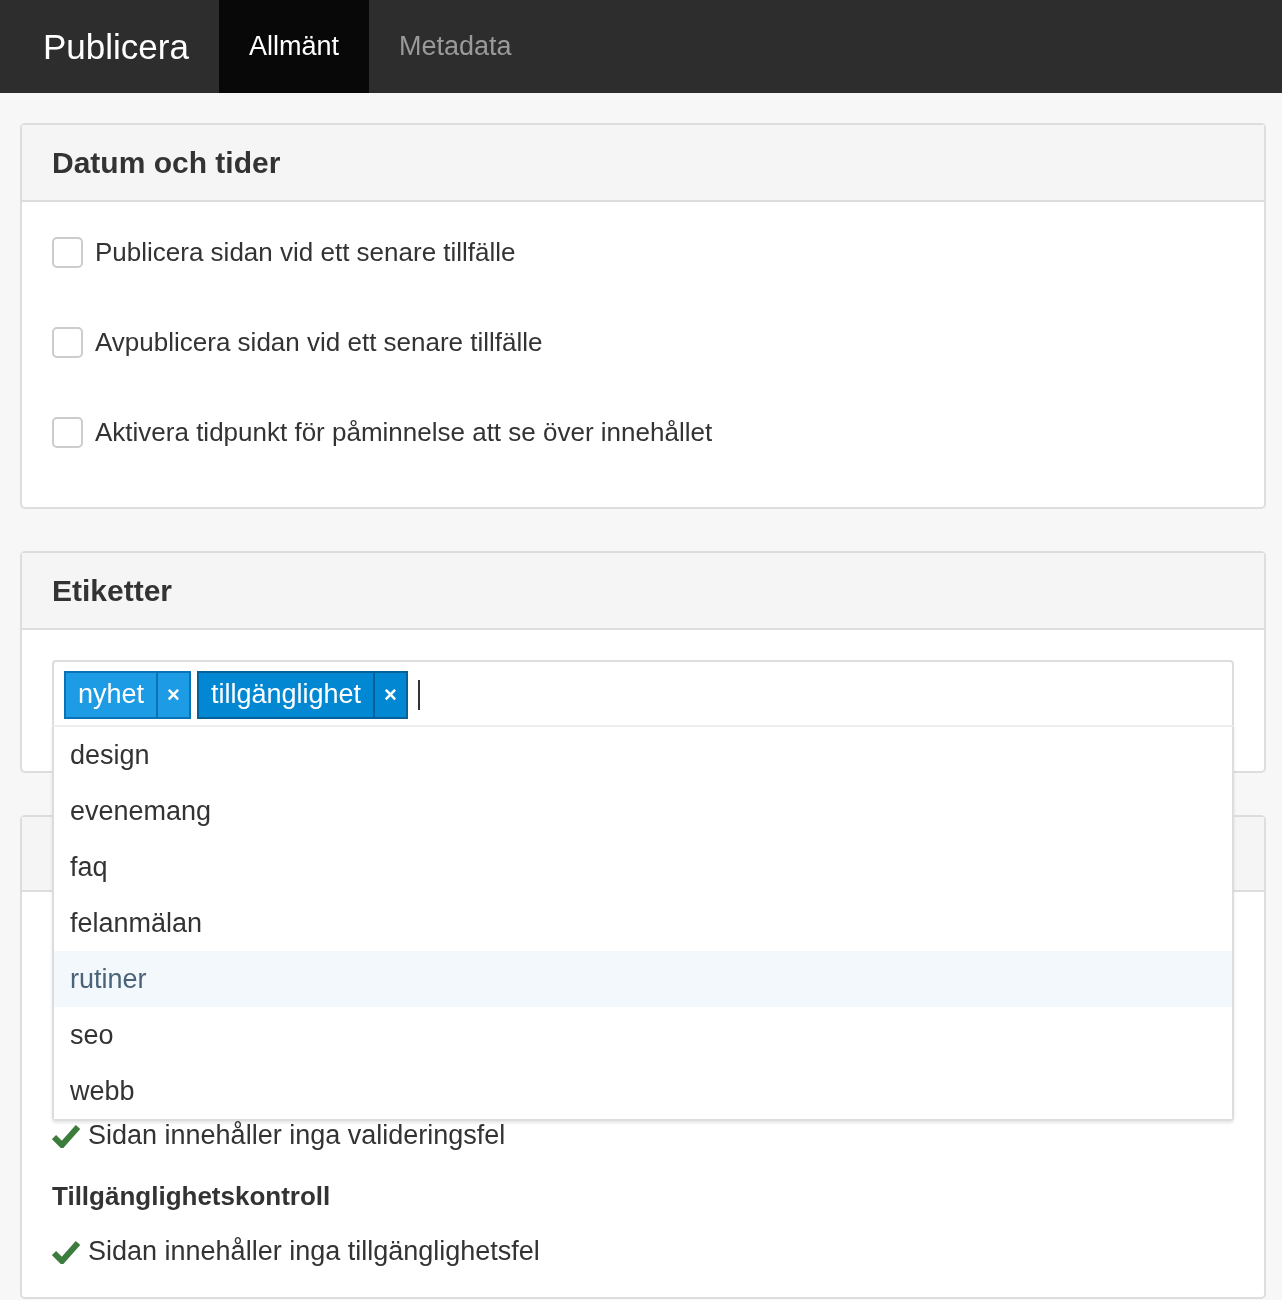 Image resolution: width=1282 pixels, height=1300 pixels. I want to click on checkbox-label: Avpublicera sidan vid ett senare tillfälle, so click(319, 342).